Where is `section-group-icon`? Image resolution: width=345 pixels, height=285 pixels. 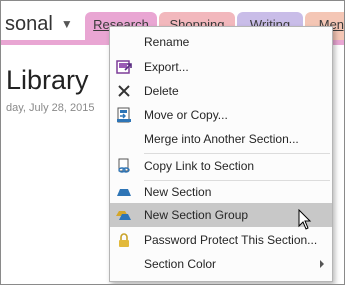
section-group-icon is located at coordinates (124, 215).